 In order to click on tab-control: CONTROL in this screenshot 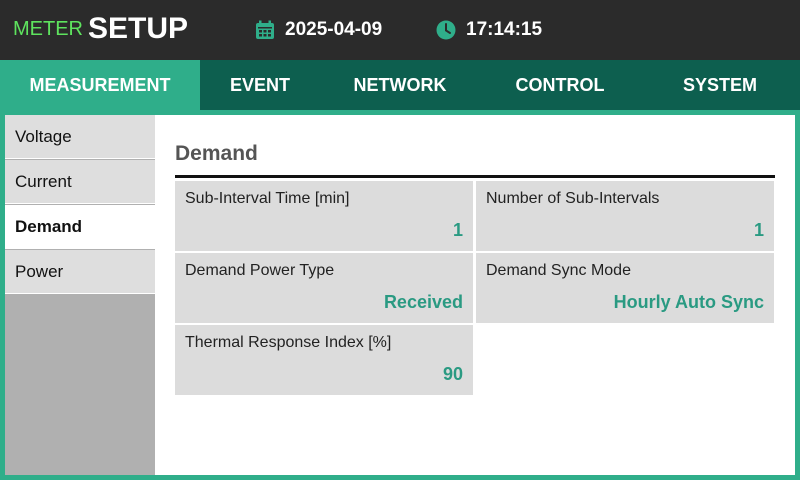, I will do `click(560, 85)`.